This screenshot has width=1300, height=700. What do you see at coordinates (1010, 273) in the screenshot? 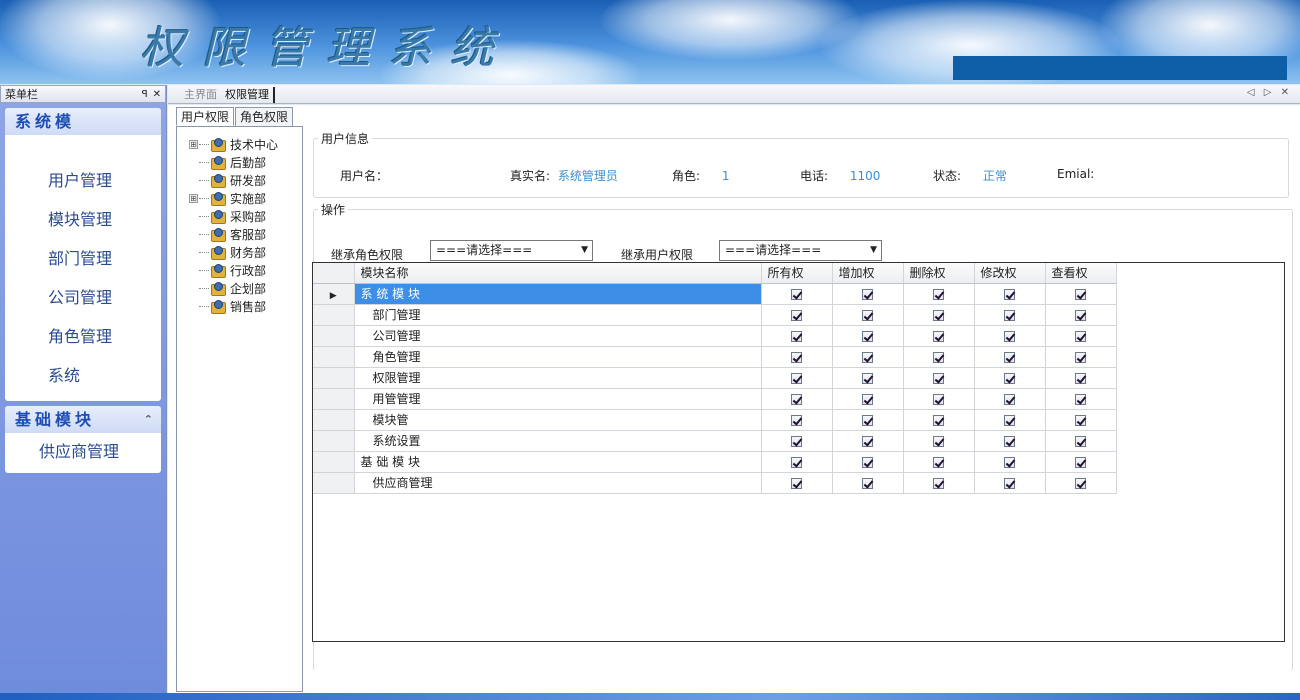
I see `column-header-edit: 修改权` at bounding box center [1010, 273].